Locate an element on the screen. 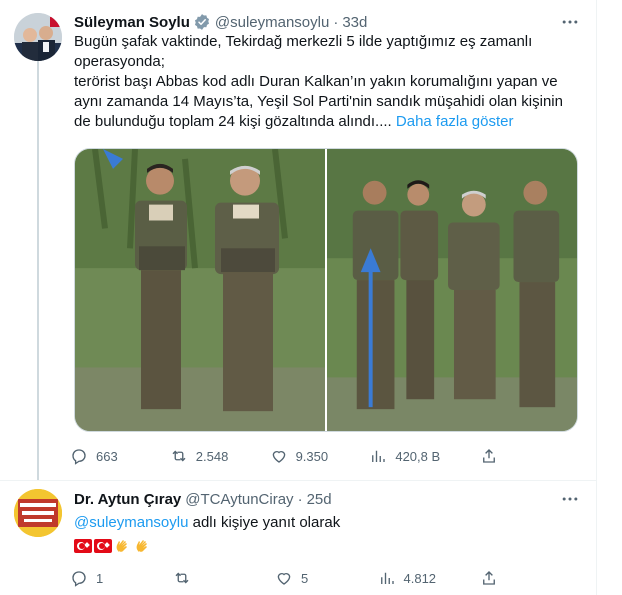  tweet-action-bar: 663 2.548 9.350 420,8 B is located at coordinates (285, 456).